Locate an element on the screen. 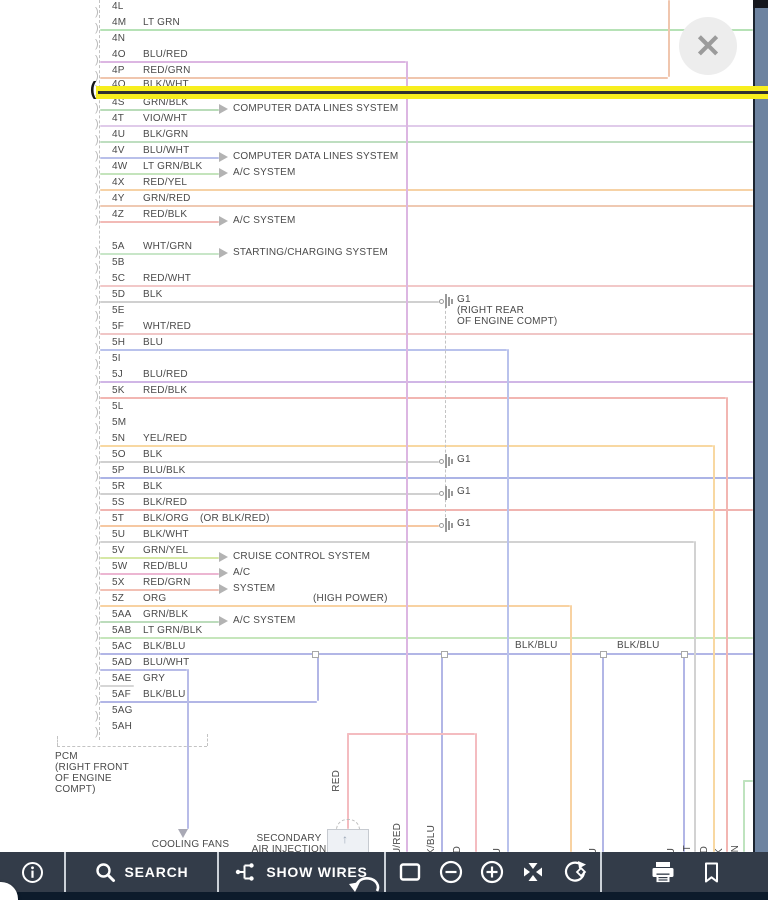 The height and width of the screenshot is (900, 768). system-callout-label: A/C SYSTEM is located at coordinates (264, 172).